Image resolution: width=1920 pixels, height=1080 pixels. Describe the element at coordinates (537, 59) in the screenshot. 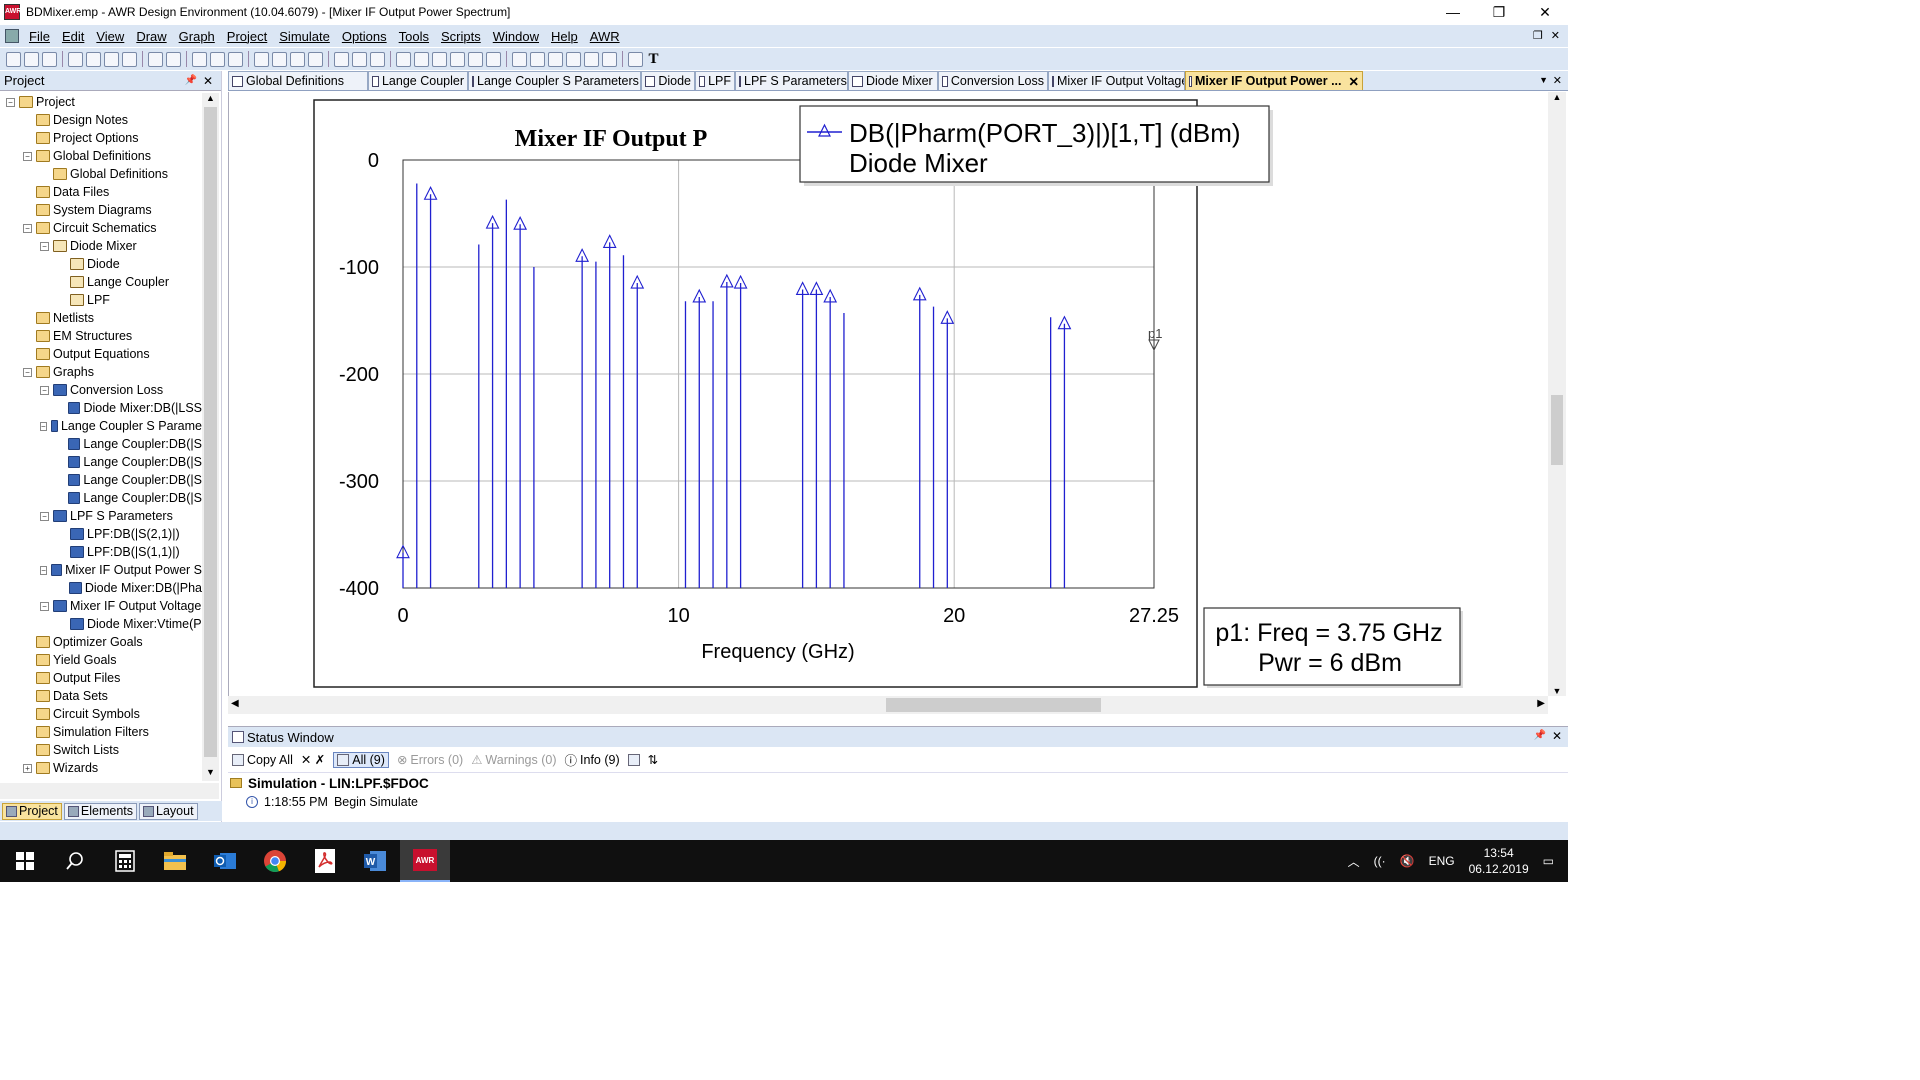

I see `marker-search-icon` at that location.